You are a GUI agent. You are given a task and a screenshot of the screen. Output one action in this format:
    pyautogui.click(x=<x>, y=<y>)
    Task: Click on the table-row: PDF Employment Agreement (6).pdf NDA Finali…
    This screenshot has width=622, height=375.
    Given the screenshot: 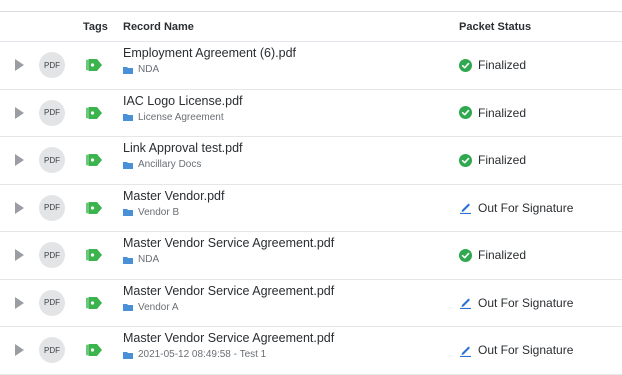 What is the action you would take?
    pyautogui.click(x=311, y=66)
    